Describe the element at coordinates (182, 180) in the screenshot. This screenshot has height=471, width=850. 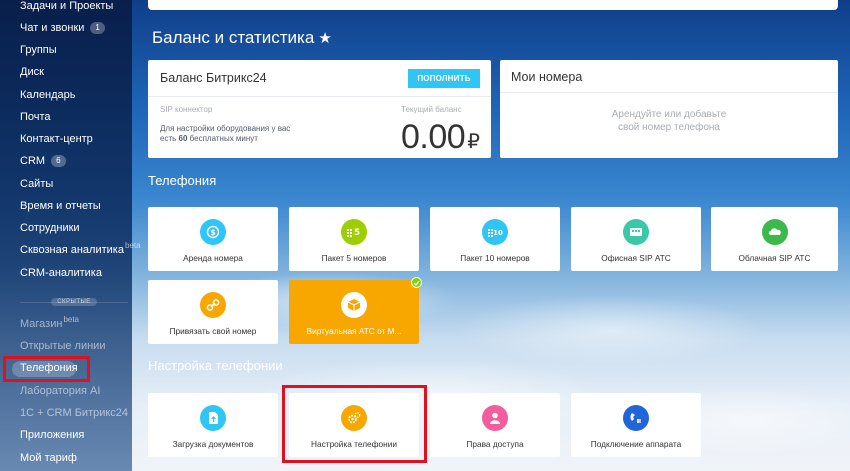
I see `telephony-section-title: Телефония` at that location.